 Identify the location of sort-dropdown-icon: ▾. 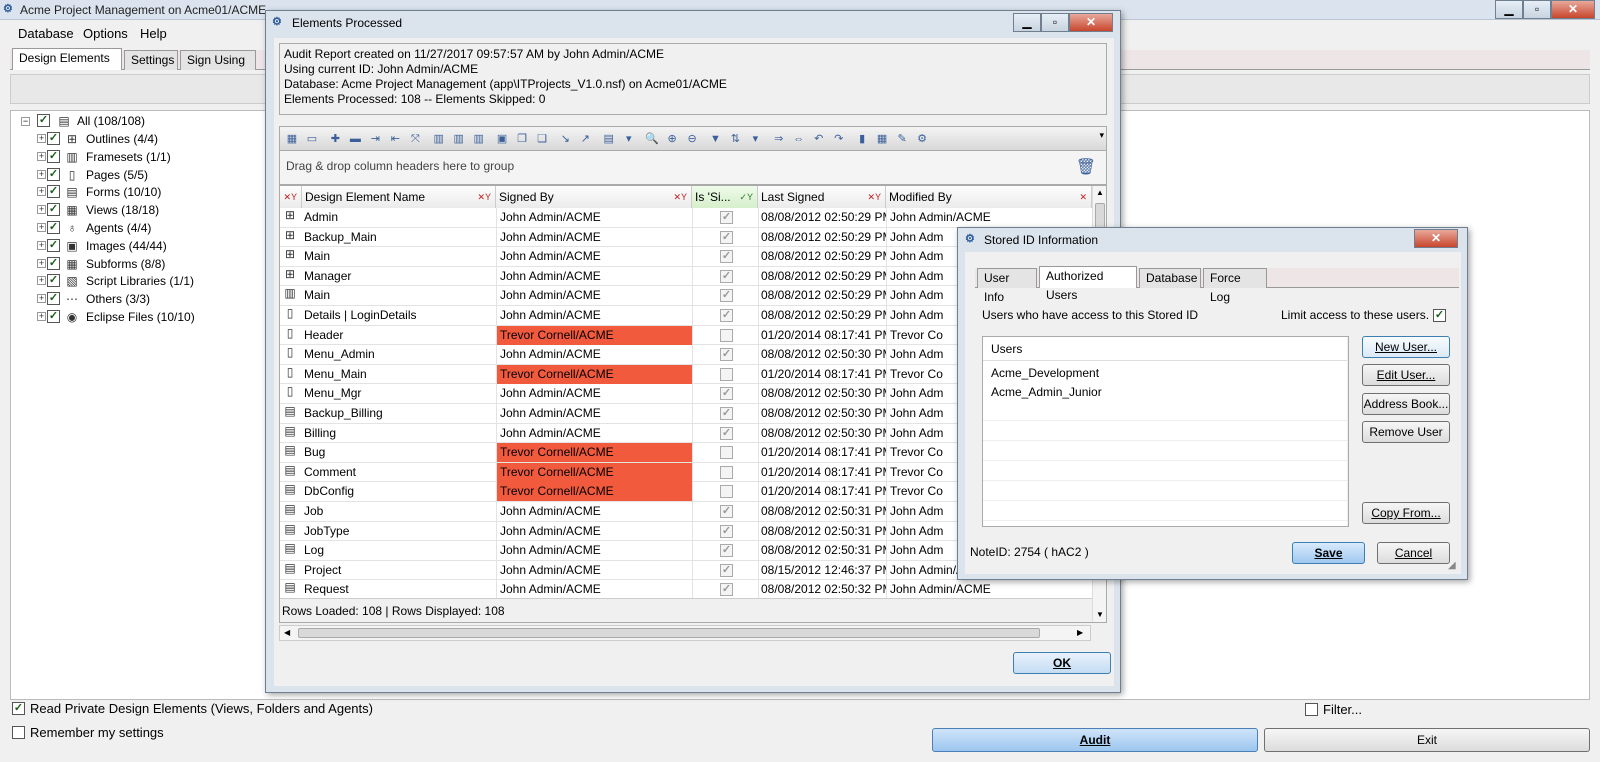
(755, 139).